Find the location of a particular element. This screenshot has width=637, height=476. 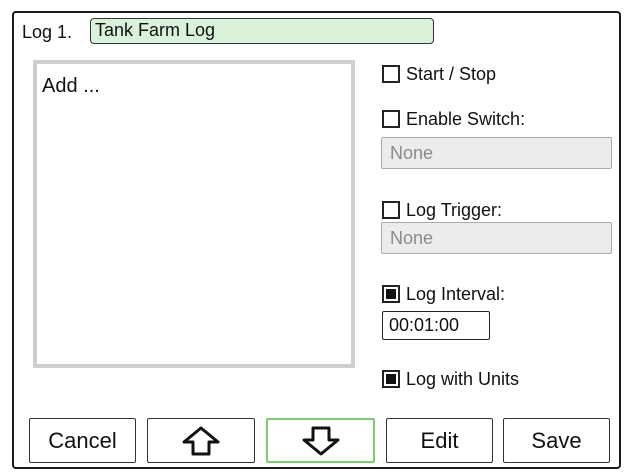

log-trigger-option: Log Trigger: is located at coordinates (442, 210).